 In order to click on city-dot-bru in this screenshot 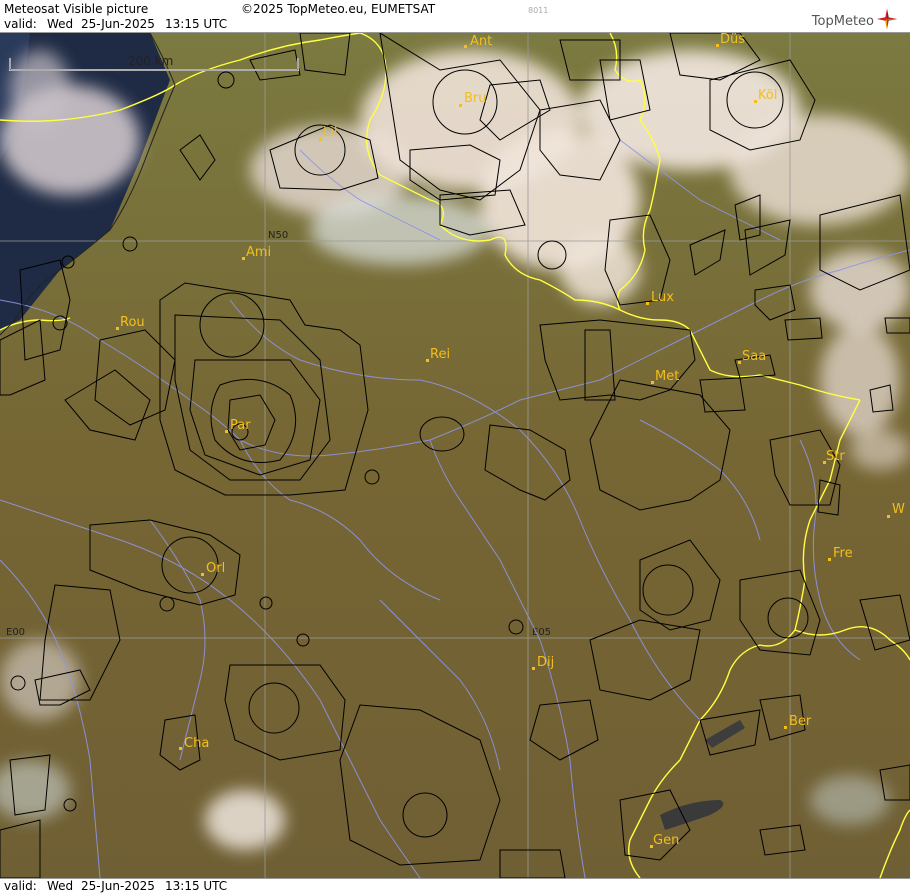, I will do `click(460, 105)`.